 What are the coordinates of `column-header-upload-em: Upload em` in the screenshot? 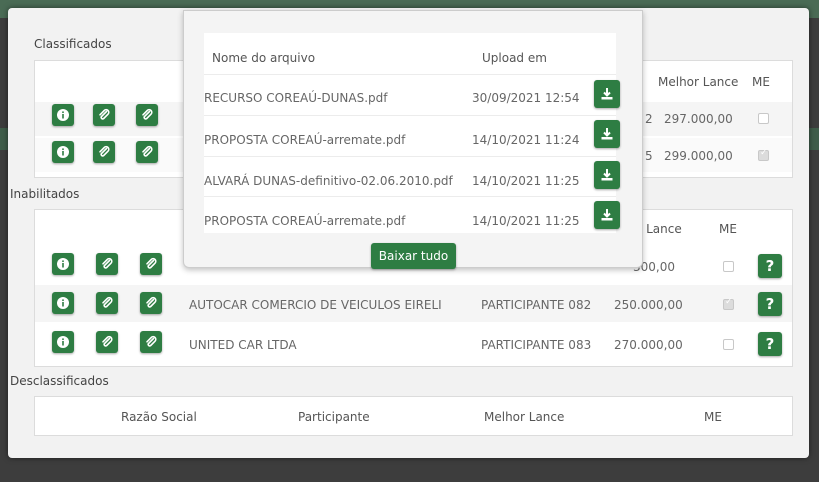 It's located at (514, 58).